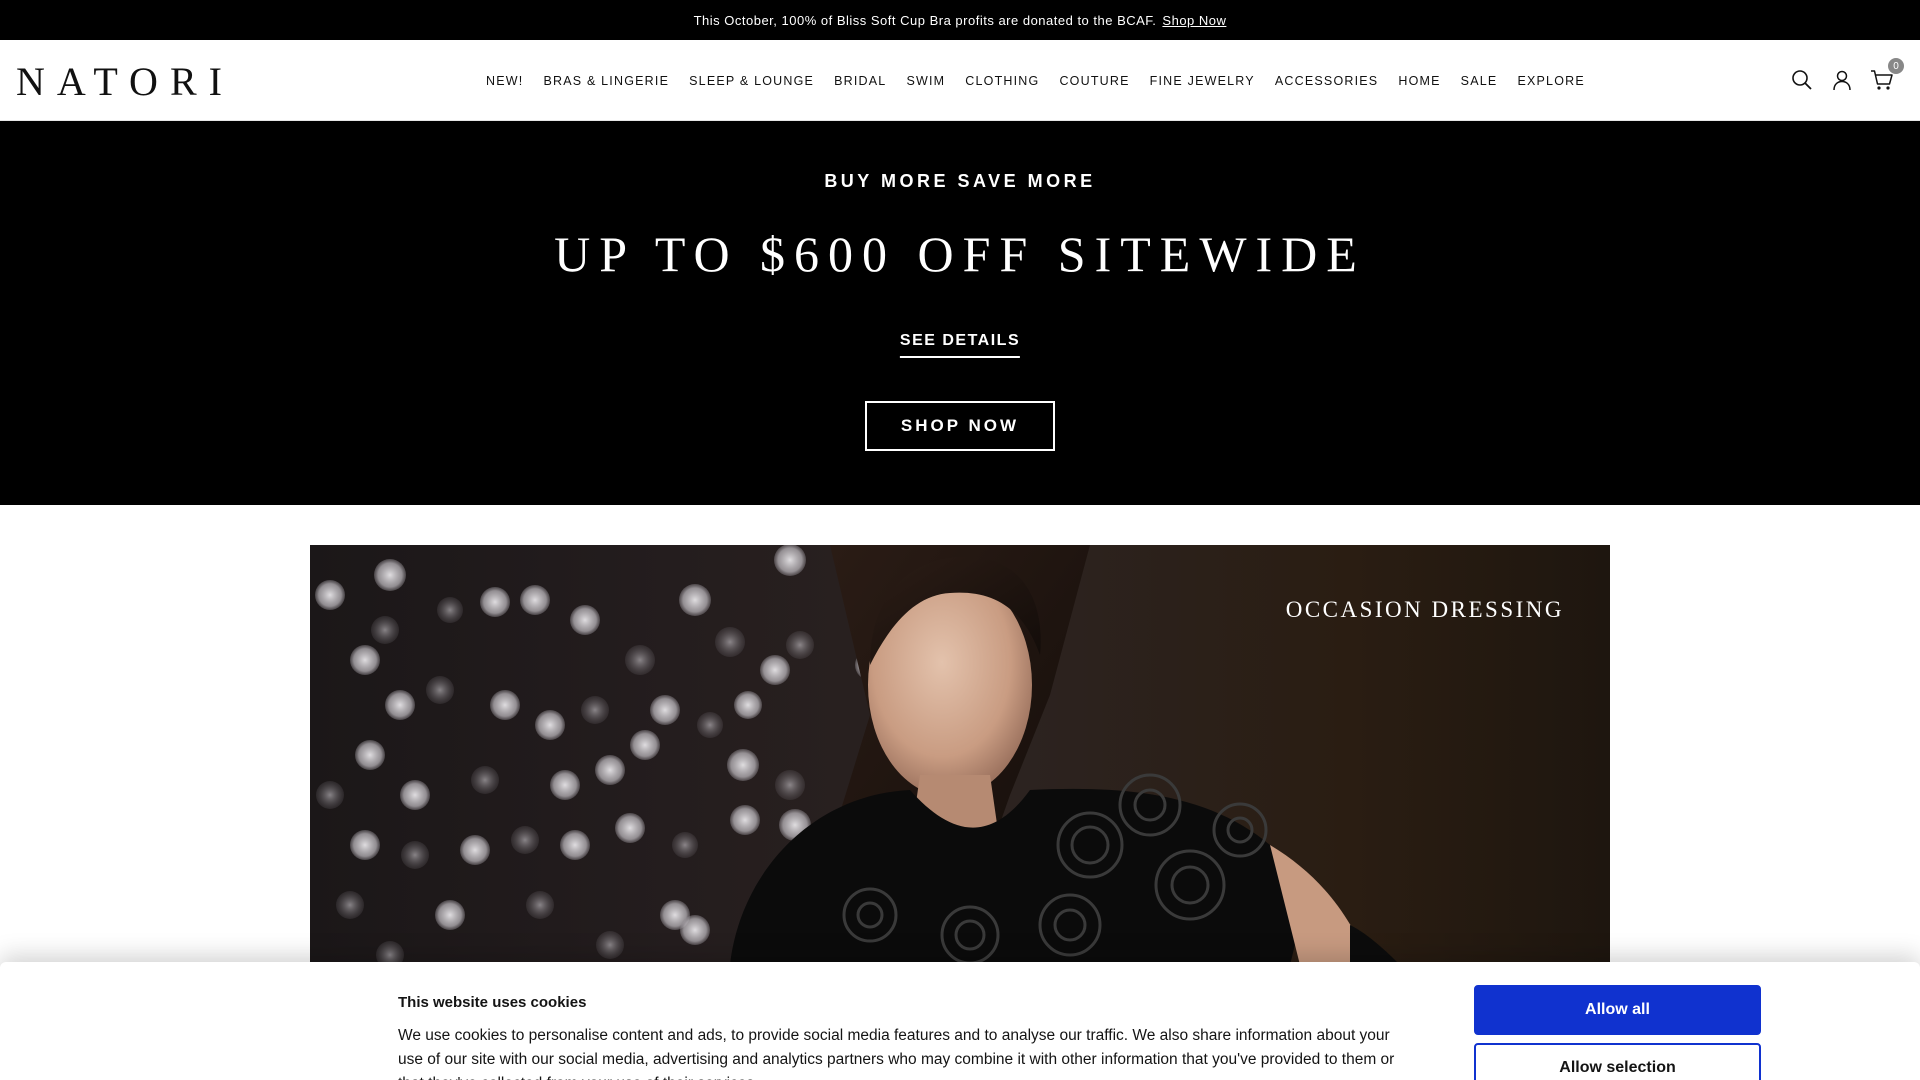  Describe the element at coordinates (125, 82) in the screenshot. I see `logo: NATORI` at that location.